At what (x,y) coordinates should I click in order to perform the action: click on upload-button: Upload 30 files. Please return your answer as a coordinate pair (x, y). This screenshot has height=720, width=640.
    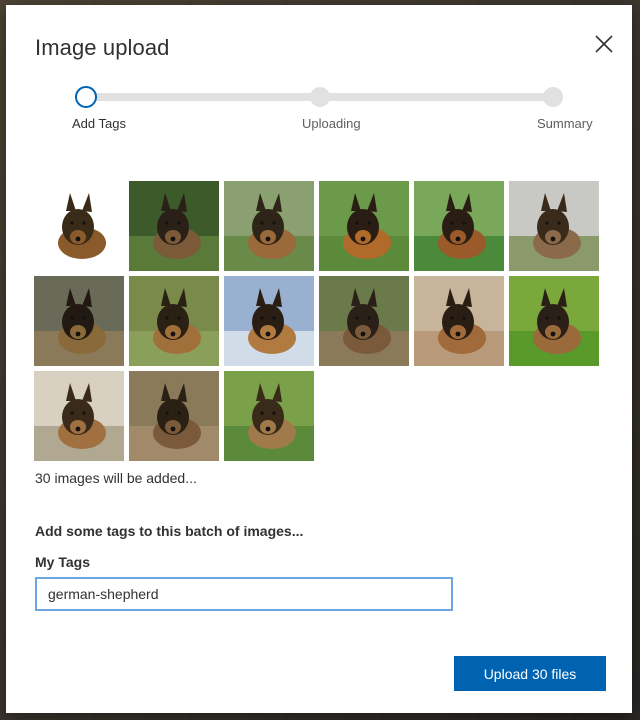
    Looking at the image, I should click on (530, 673).